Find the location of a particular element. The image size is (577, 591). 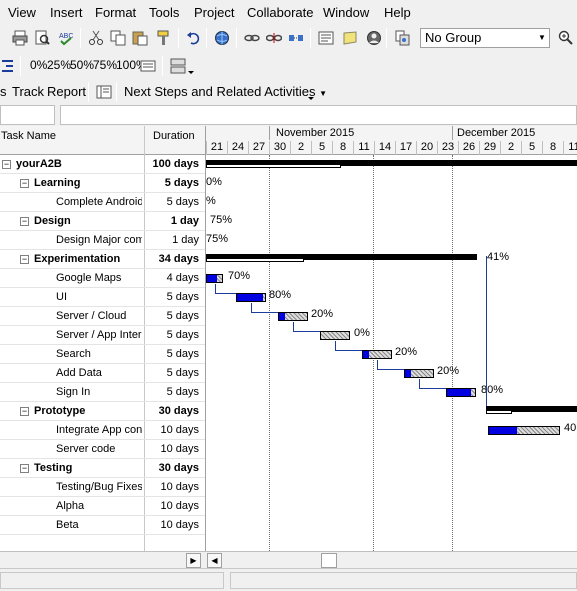

task-row: Testing/Bug Fixes 10 days is located at coordinates (102, 487).